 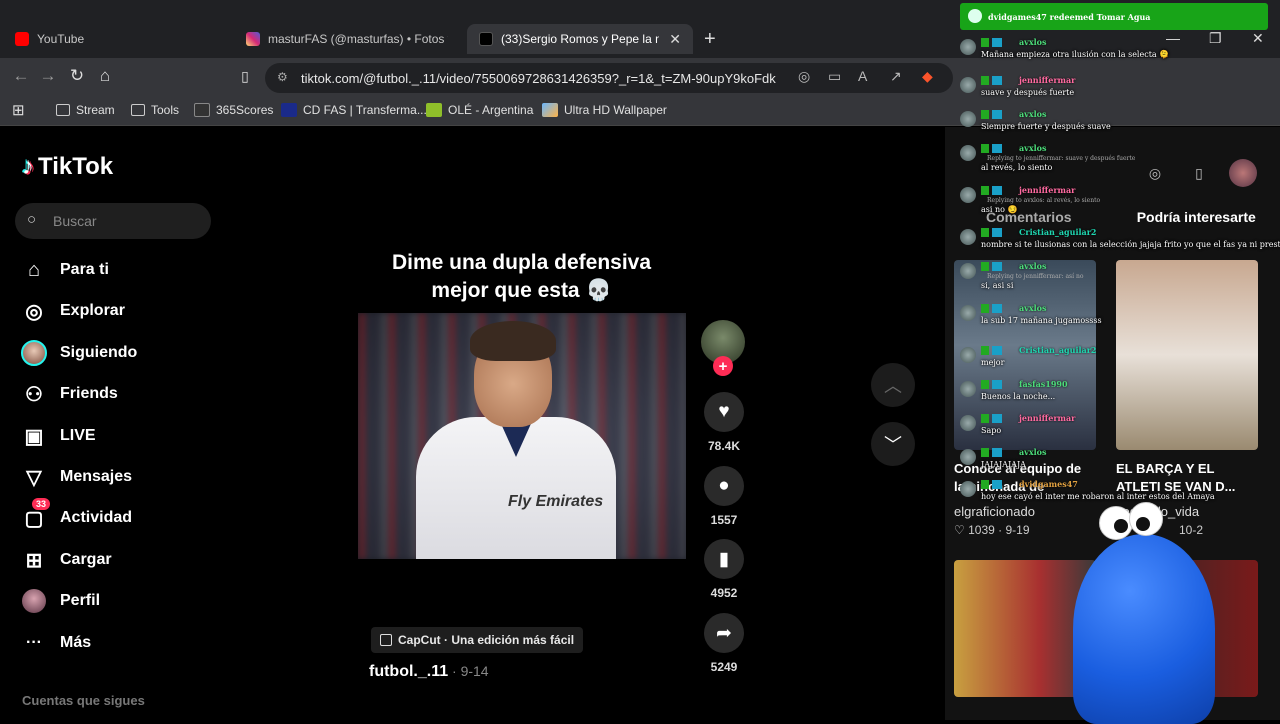 I want to click on search-input: ○ Buscar, so click(x=113, y=221).